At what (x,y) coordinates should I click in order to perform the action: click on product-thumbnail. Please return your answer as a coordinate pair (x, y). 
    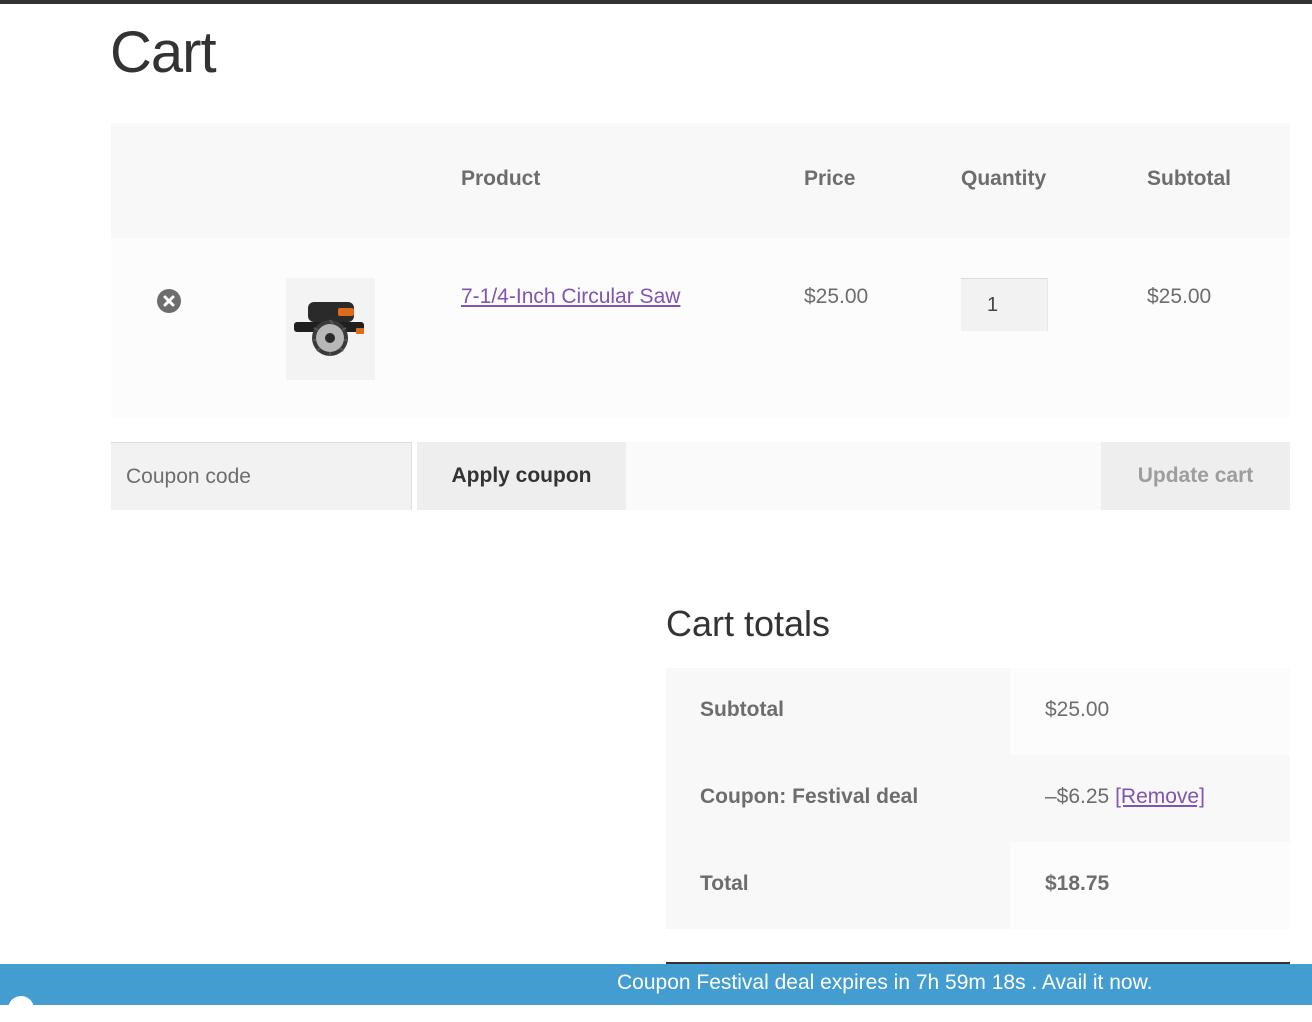
    Looking at the image, I should click on (330, 329).